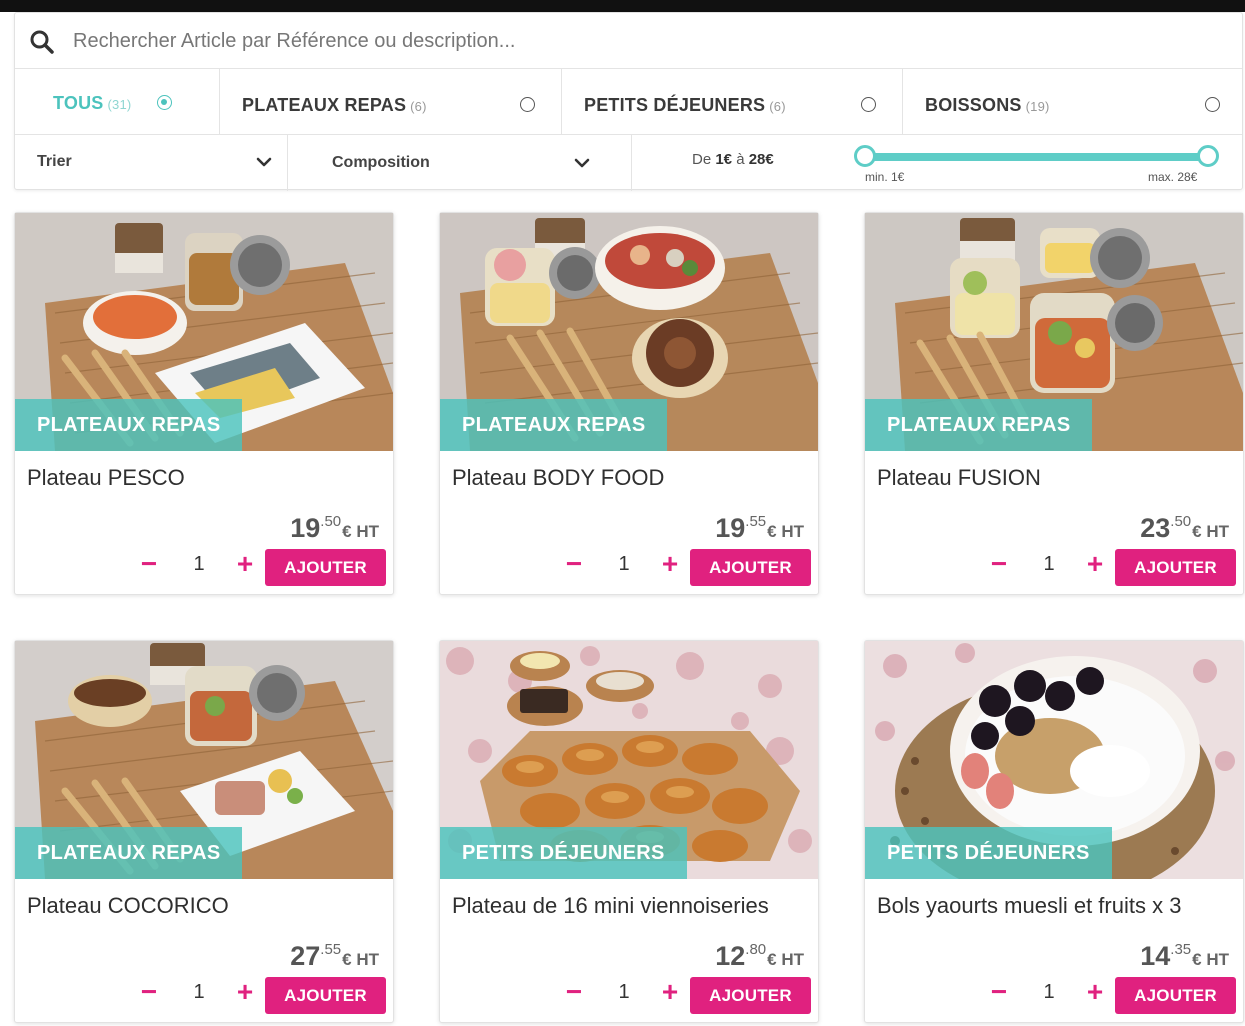 This screenshot has width=1245, height=1026. What do you see at coordinates (759, 956) in the screenshot?
I see `product-price: 12.80€ HT` at bounding box center [759, 956].